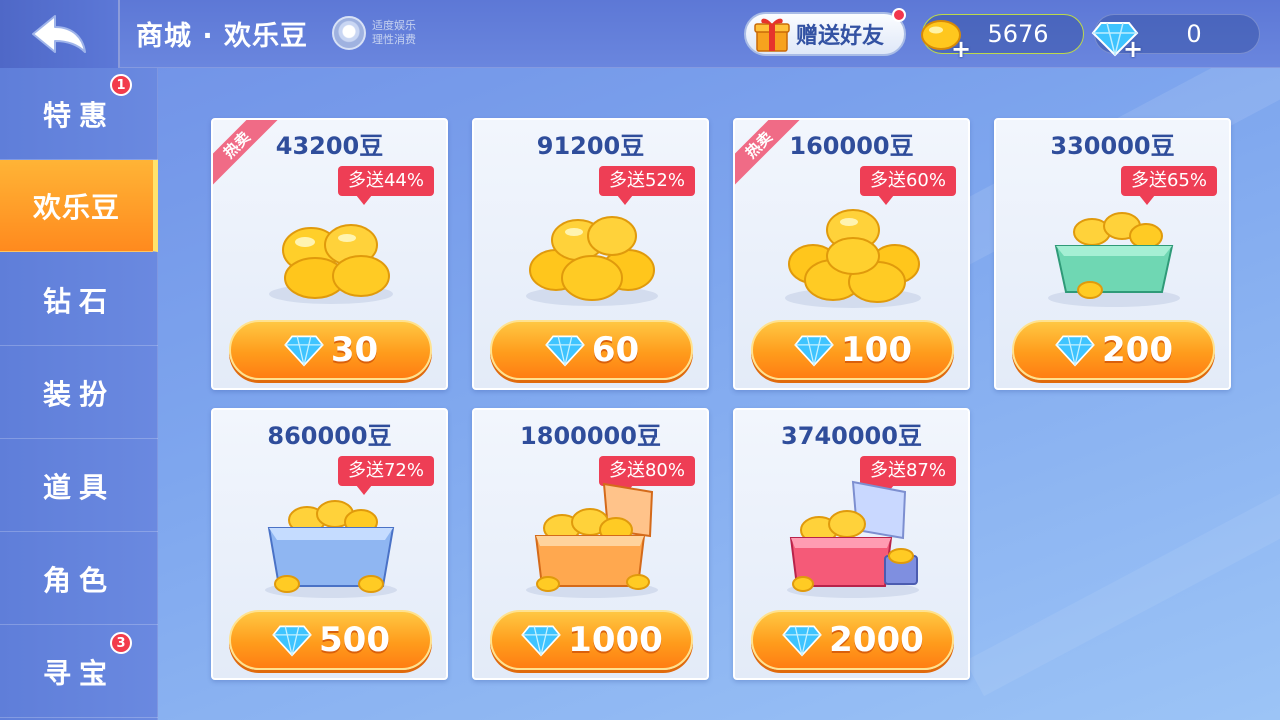  What do you see at coordinates (1137, 350) in the screenshot?
I see `price-value: 200` at bounding box center [1137, 350].